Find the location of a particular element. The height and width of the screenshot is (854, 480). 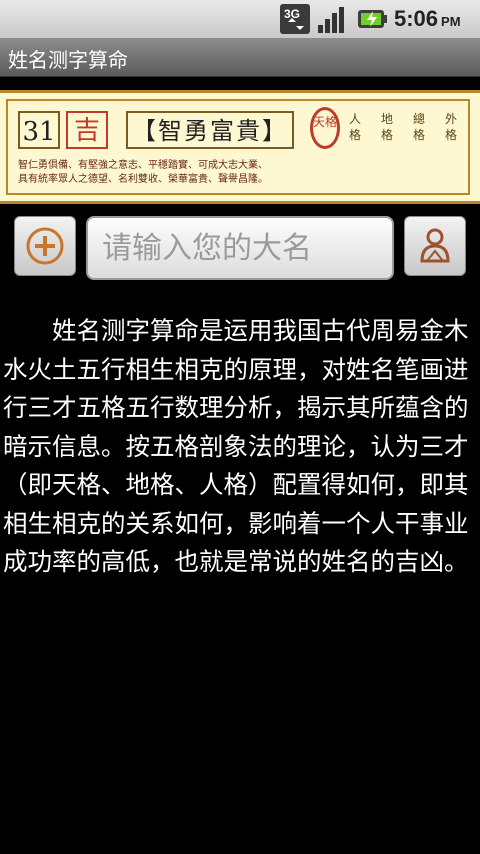

ge-labels: 人格 地格 總格 外格 is located at coordinates (404, 130).